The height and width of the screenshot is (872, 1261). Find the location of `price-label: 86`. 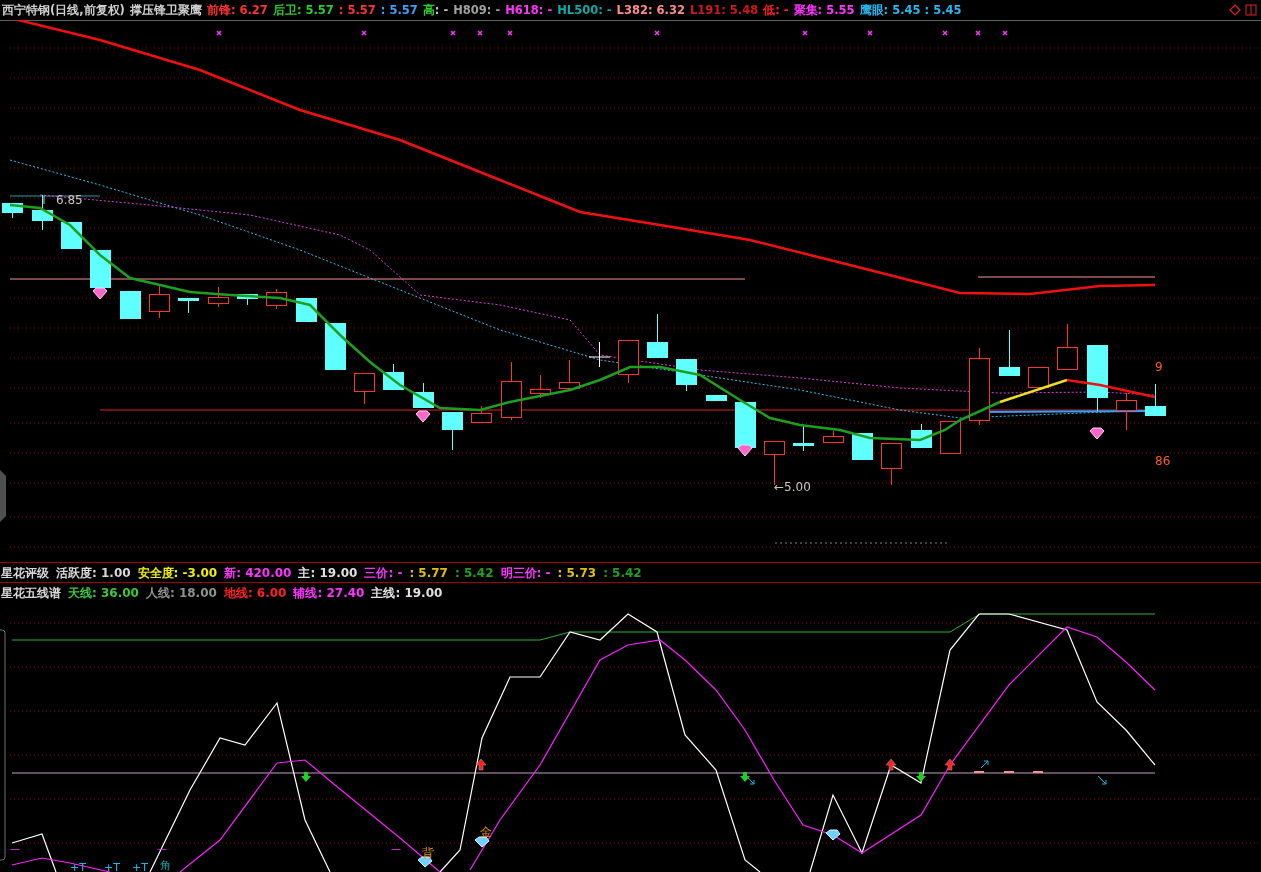

price-label: 86 is located at coordinates (1163, 461).